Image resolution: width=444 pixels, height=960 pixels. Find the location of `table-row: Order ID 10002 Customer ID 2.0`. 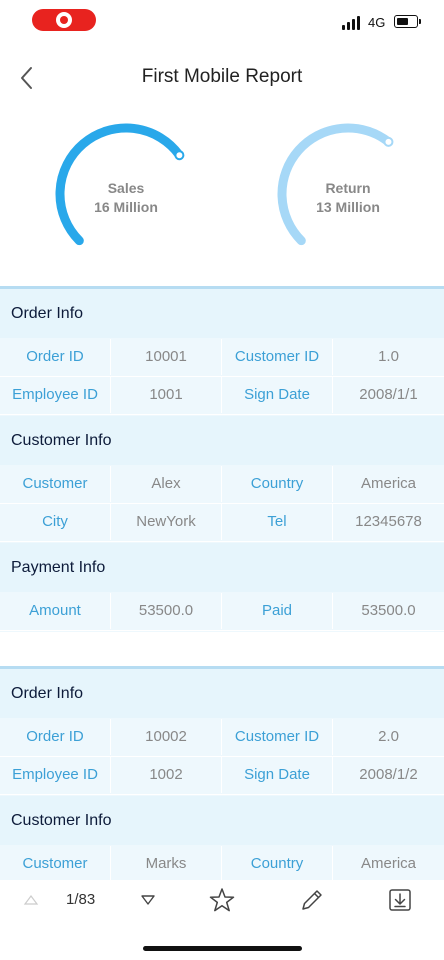

table-row: Order ID 10002 Customer ID 2.0 is located at coordinates (222, 738).